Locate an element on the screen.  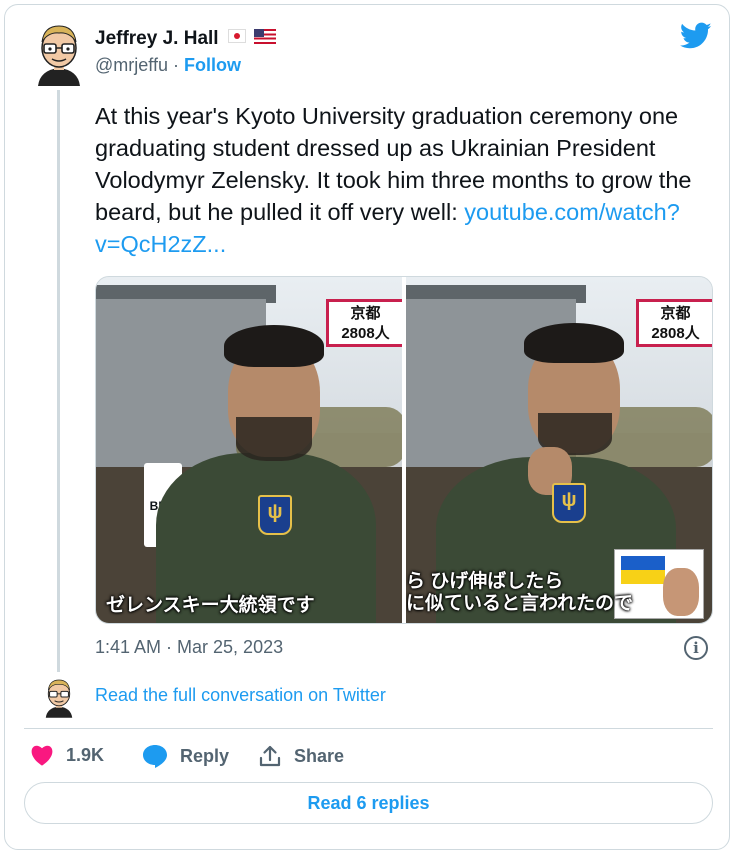
like-button: 1.9K is located at coordinates (67, 755).